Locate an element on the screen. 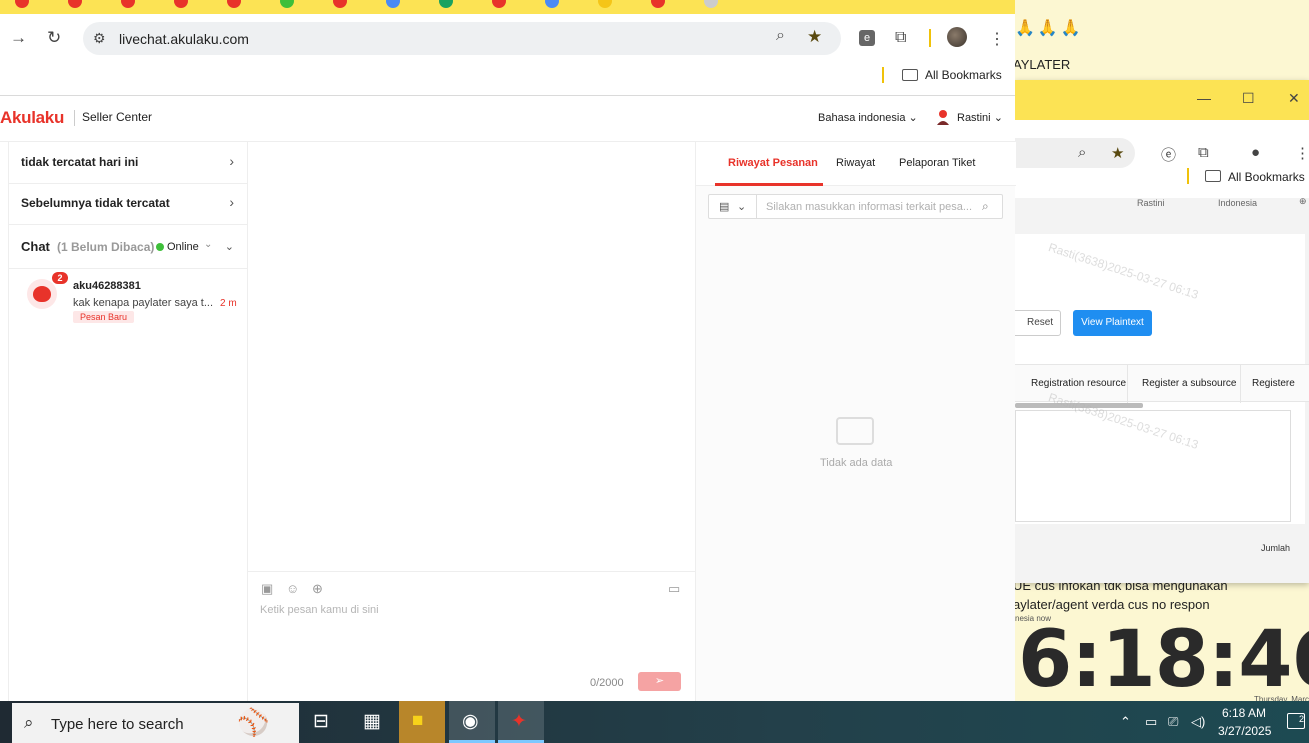 This screenshot has height=743, width=1309. section-previously-unrecorded: Sebelumnya tidak tercatat › is located at coordinates (128, 204).